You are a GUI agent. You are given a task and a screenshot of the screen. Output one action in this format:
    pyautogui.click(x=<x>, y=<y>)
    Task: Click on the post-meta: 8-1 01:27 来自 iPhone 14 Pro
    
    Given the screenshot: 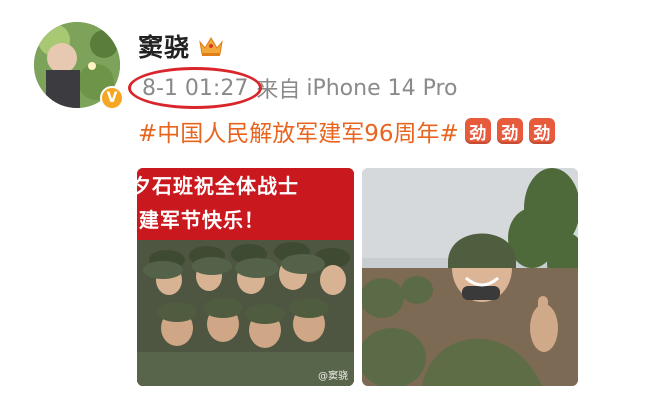 What is the action you would take?
    pyautogui.click(x=293, y=87)
    